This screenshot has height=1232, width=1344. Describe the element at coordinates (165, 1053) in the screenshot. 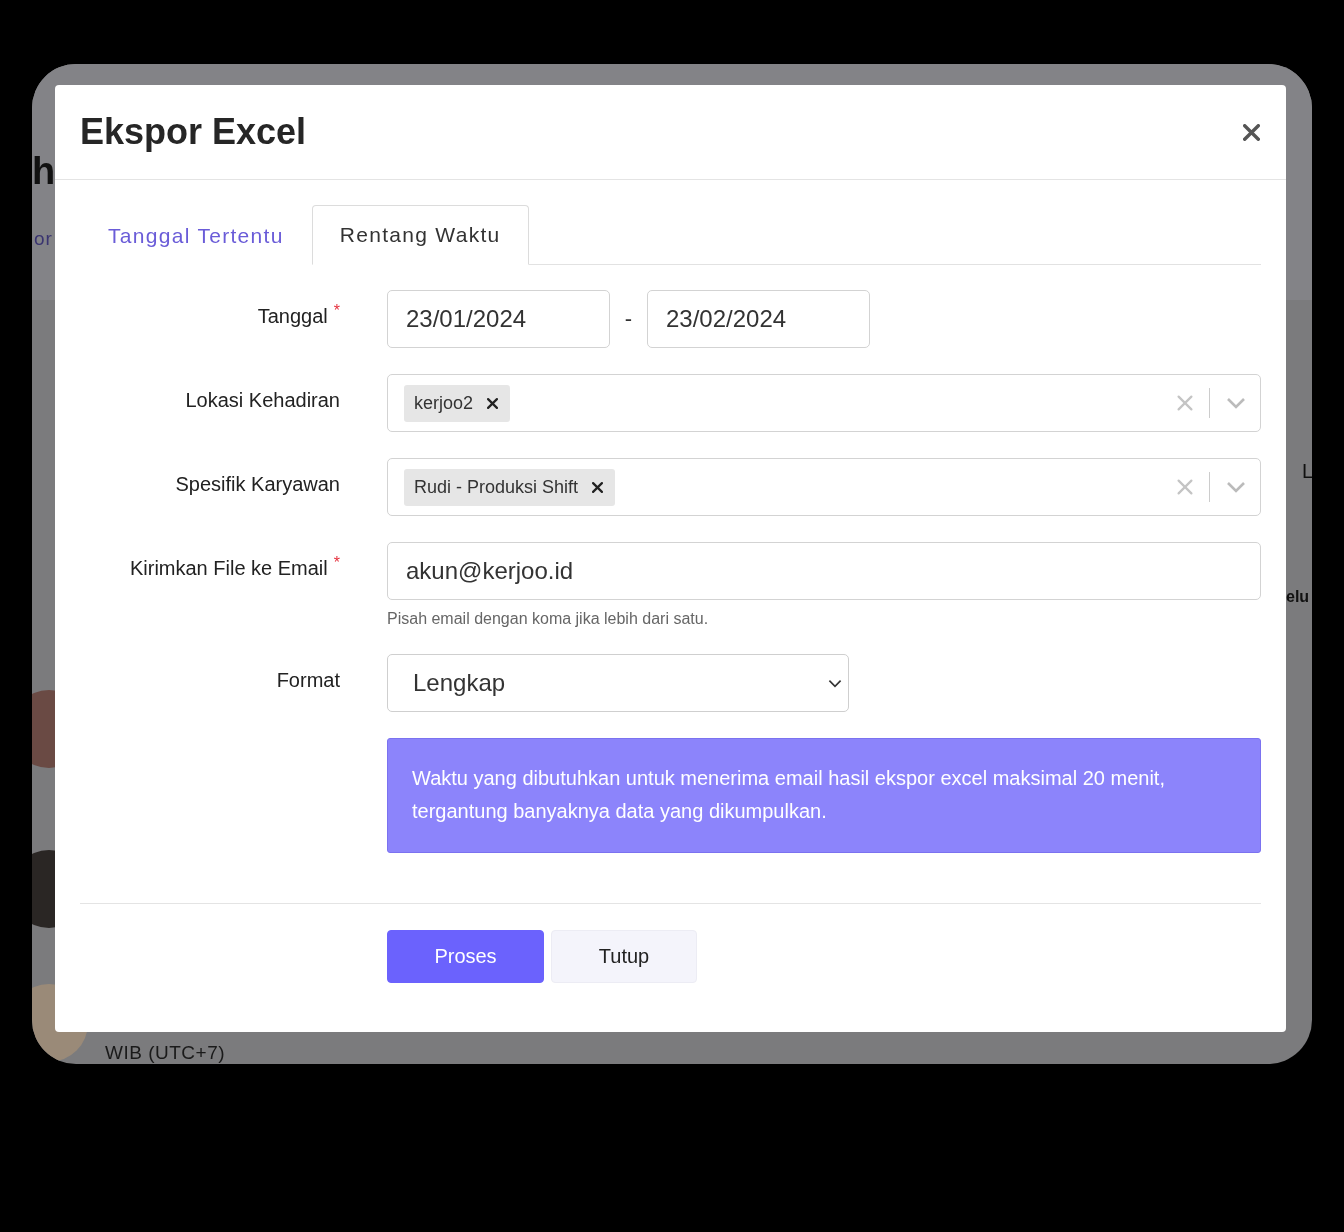

I see `timezone-text: WIB (UTC+7)` at that location.